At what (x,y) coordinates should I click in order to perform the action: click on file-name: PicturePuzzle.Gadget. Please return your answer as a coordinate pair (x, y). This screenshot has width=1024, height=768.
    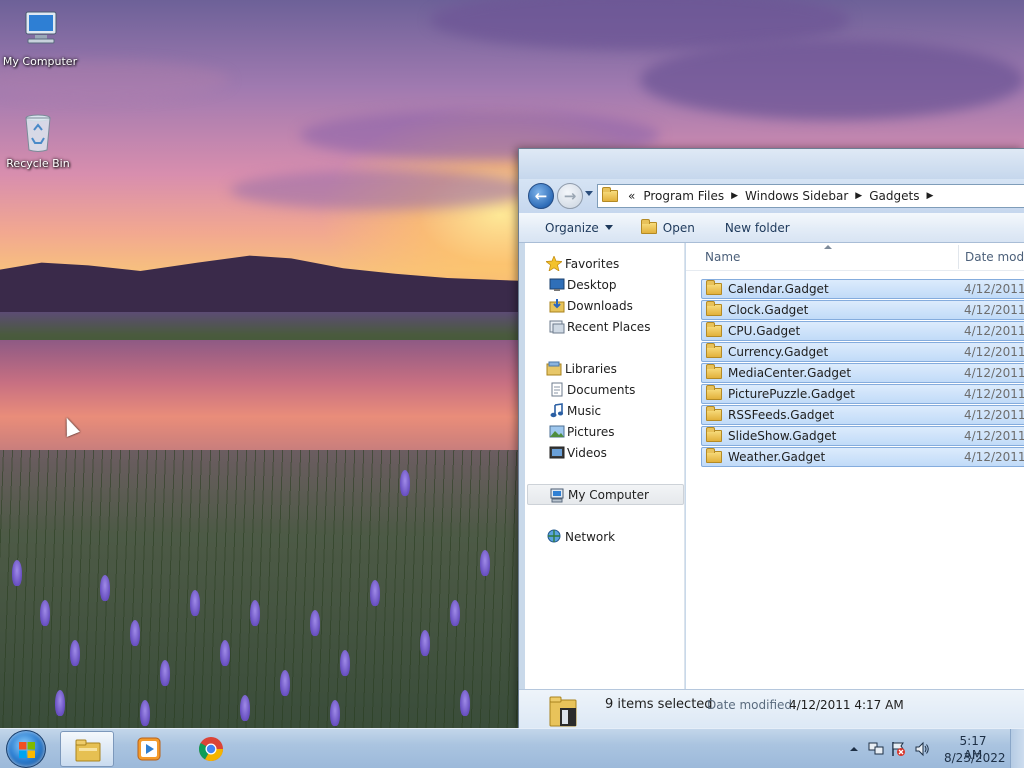
    Looking at the image, I should click on (792, 394).